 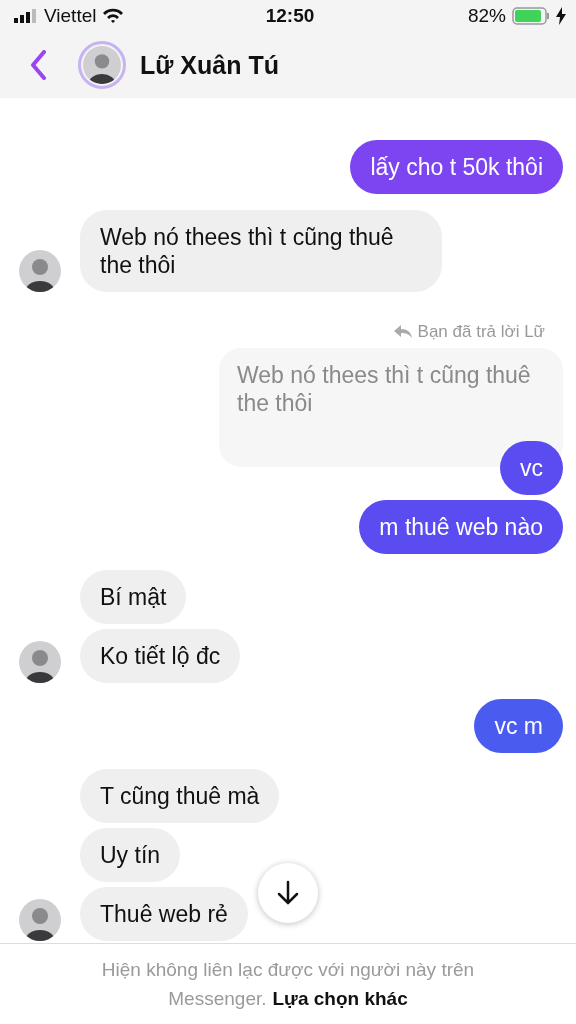 I want to click on received-message: Thuê web rẻ, so click(x=164, y=914).